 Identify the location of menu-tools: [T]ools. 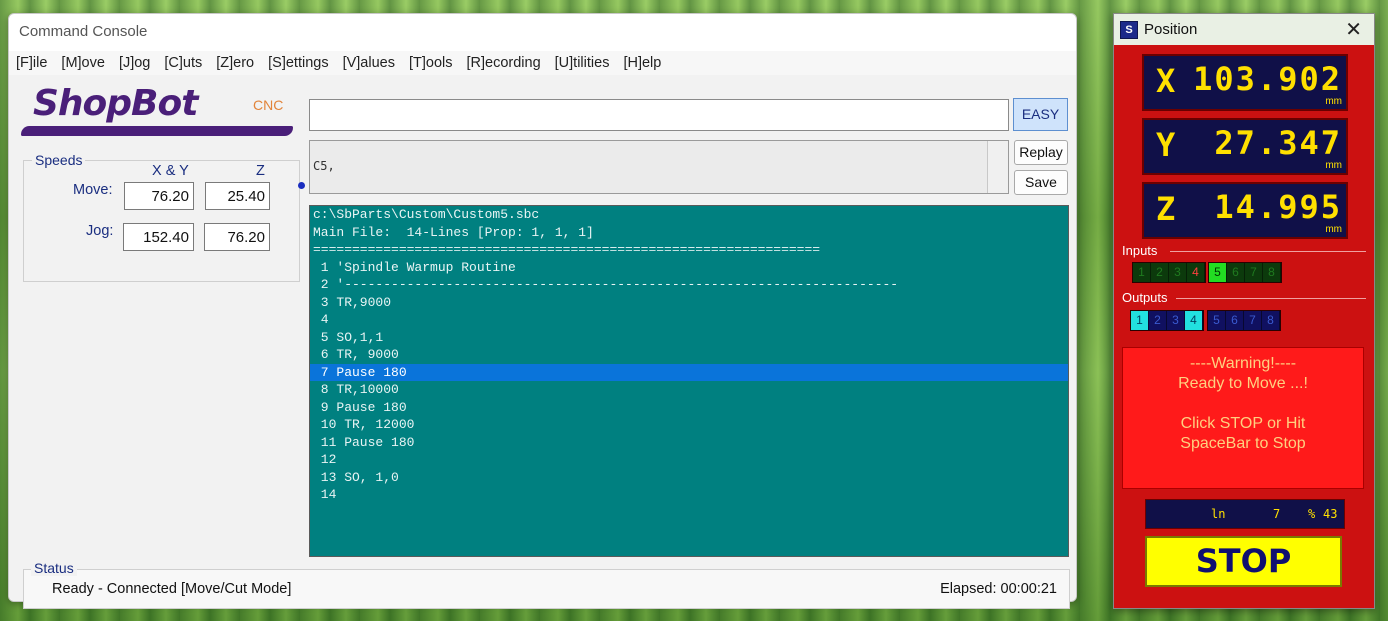
(431, 63).